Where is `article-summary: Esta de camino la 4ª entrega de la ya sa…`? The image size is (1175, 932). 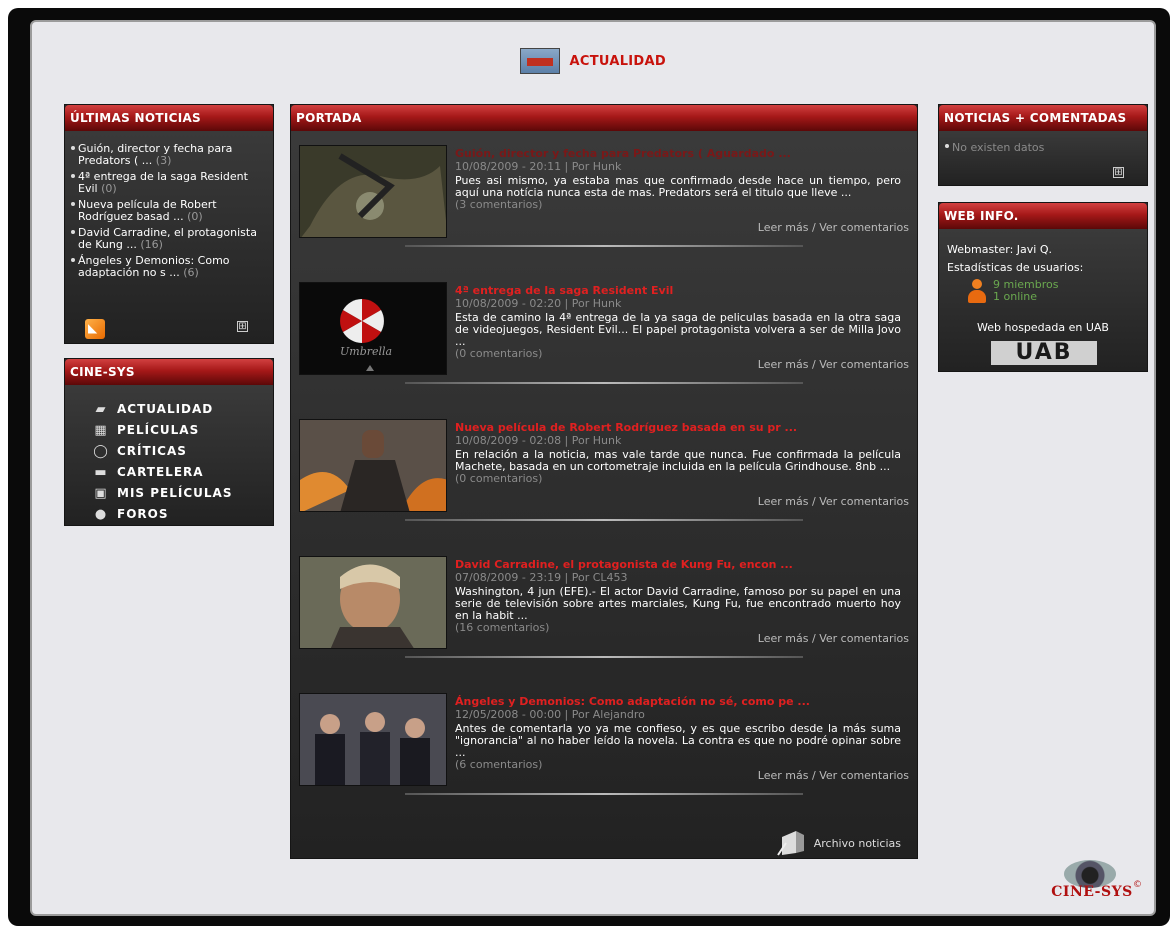 article-summary: Esta de camino la 4ª entrega de la ya sa… is located at coordinates (678, 329).